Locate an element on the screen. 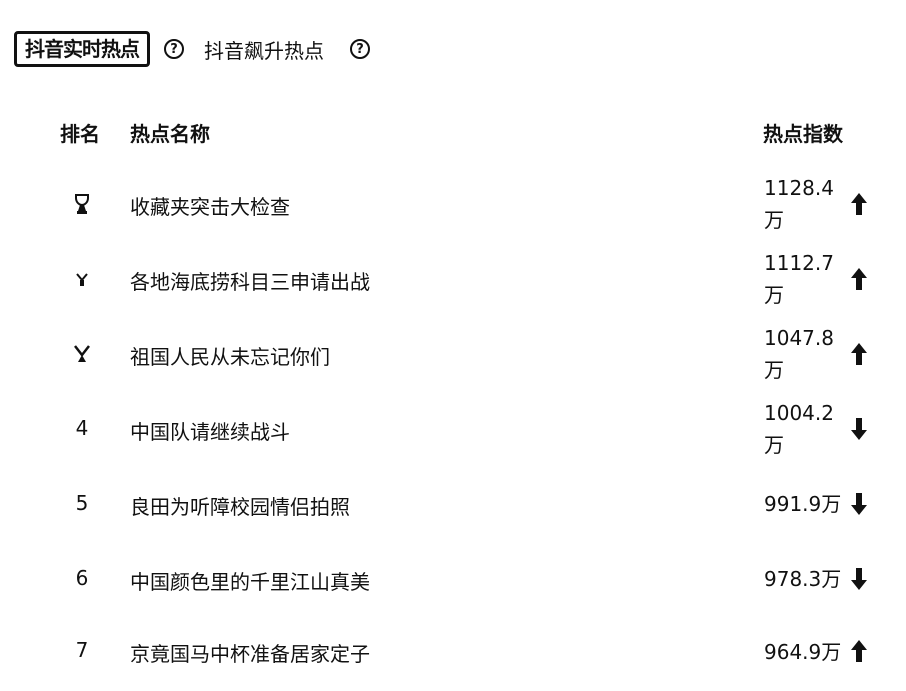  hotspot-name: 京竟国马中杯准备居家定子 is located at coordinates (250, 652).